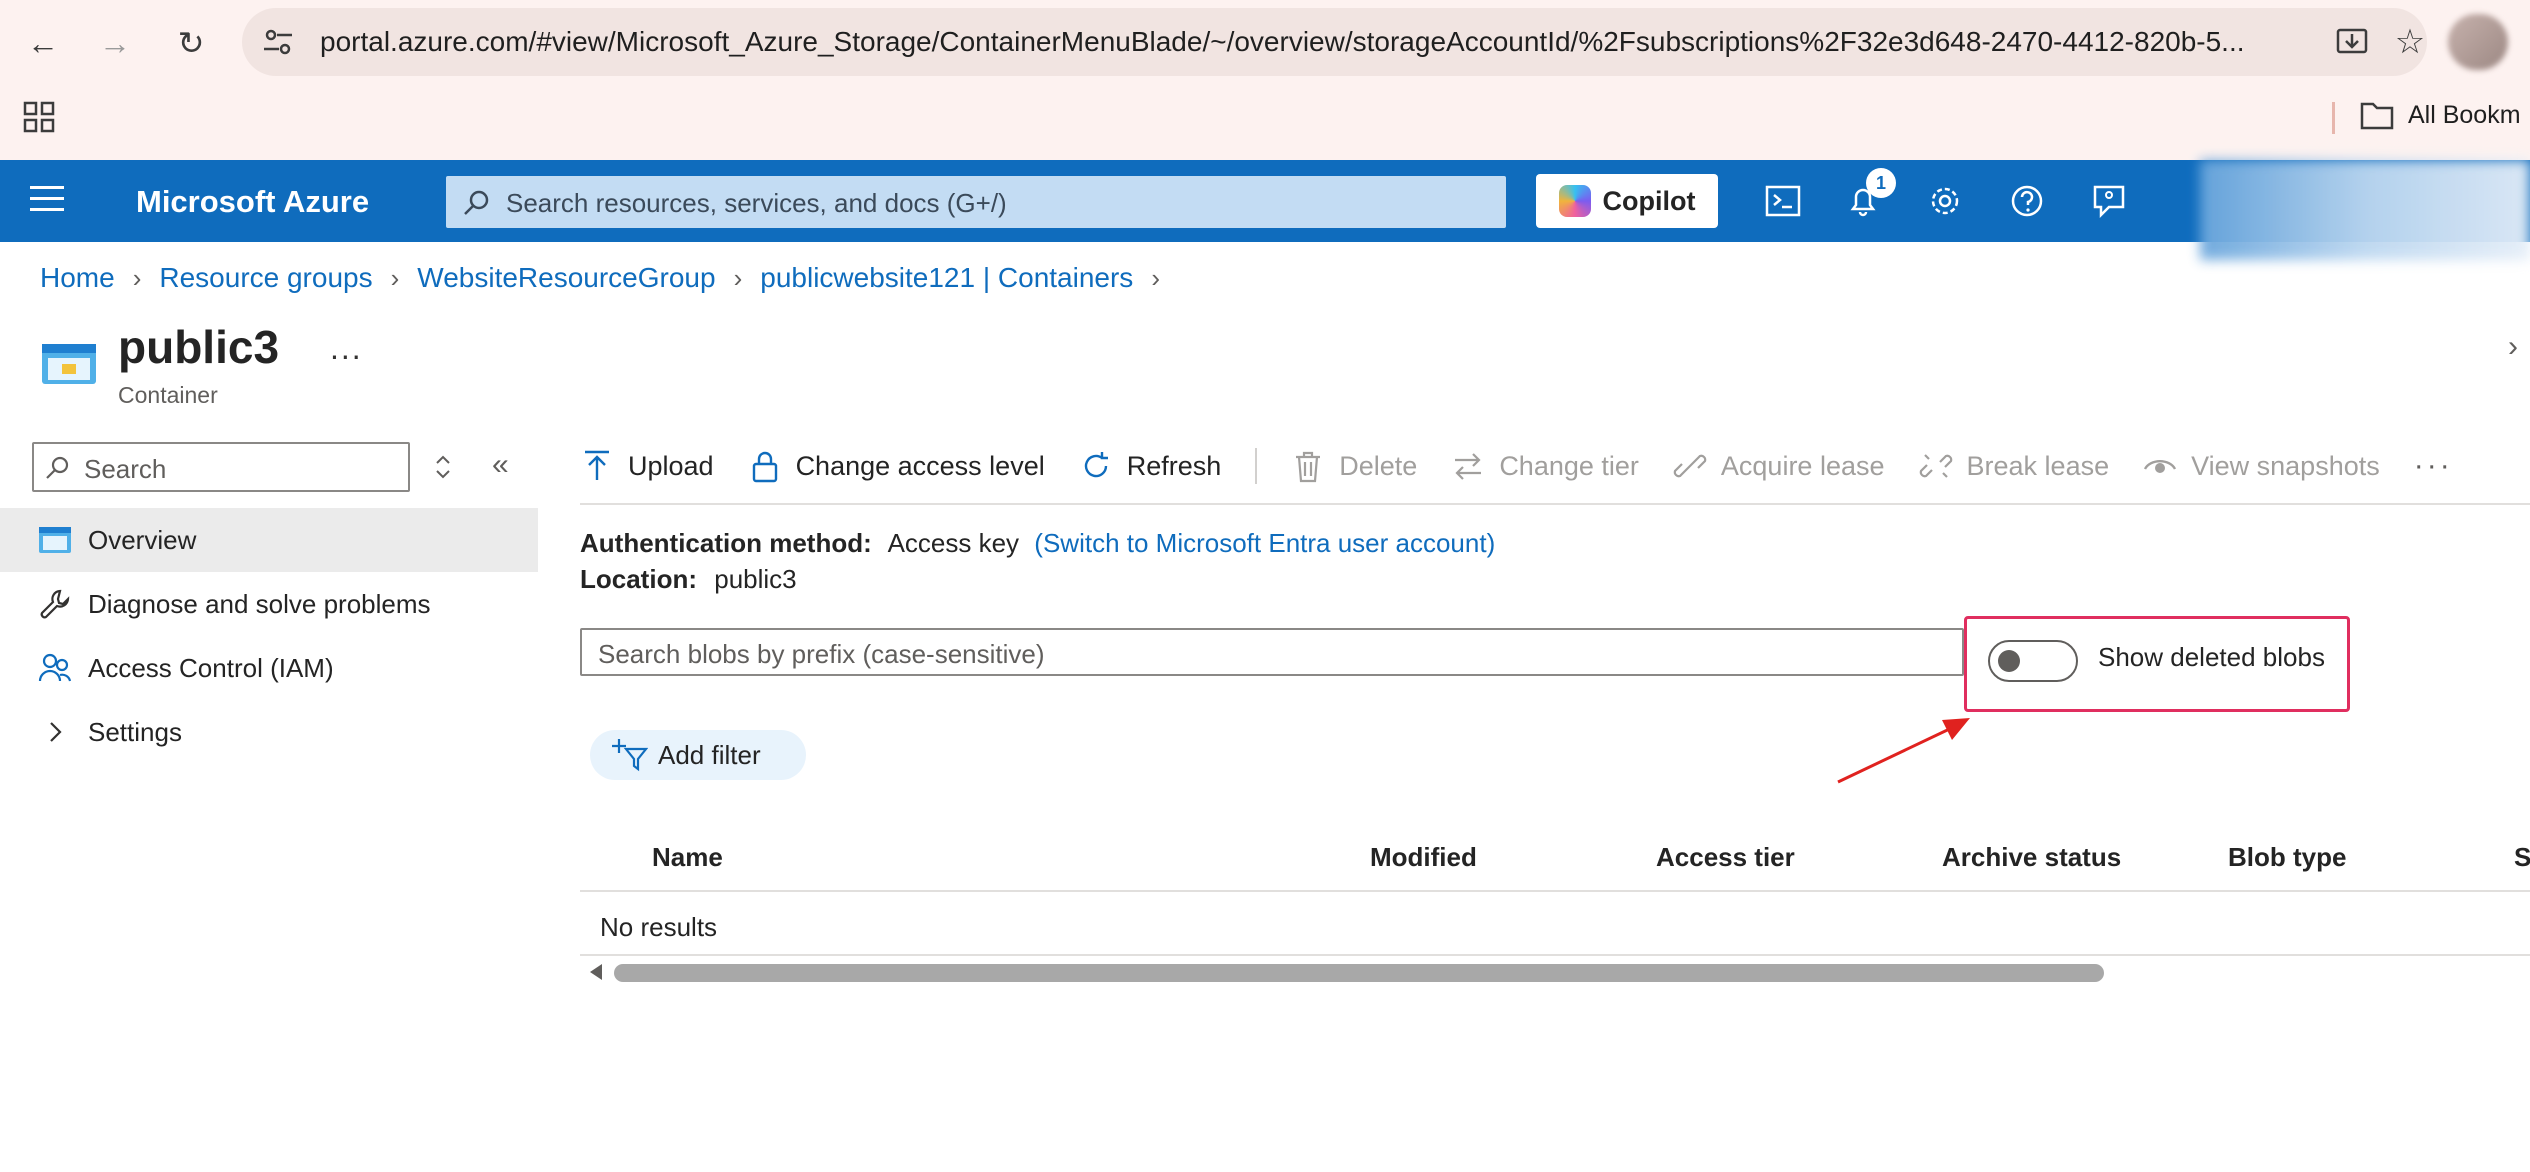  What do you see at coordinates (671, 465) in the screenshot?
I see `upload-label: Upload` at bounding box center [671, 465].